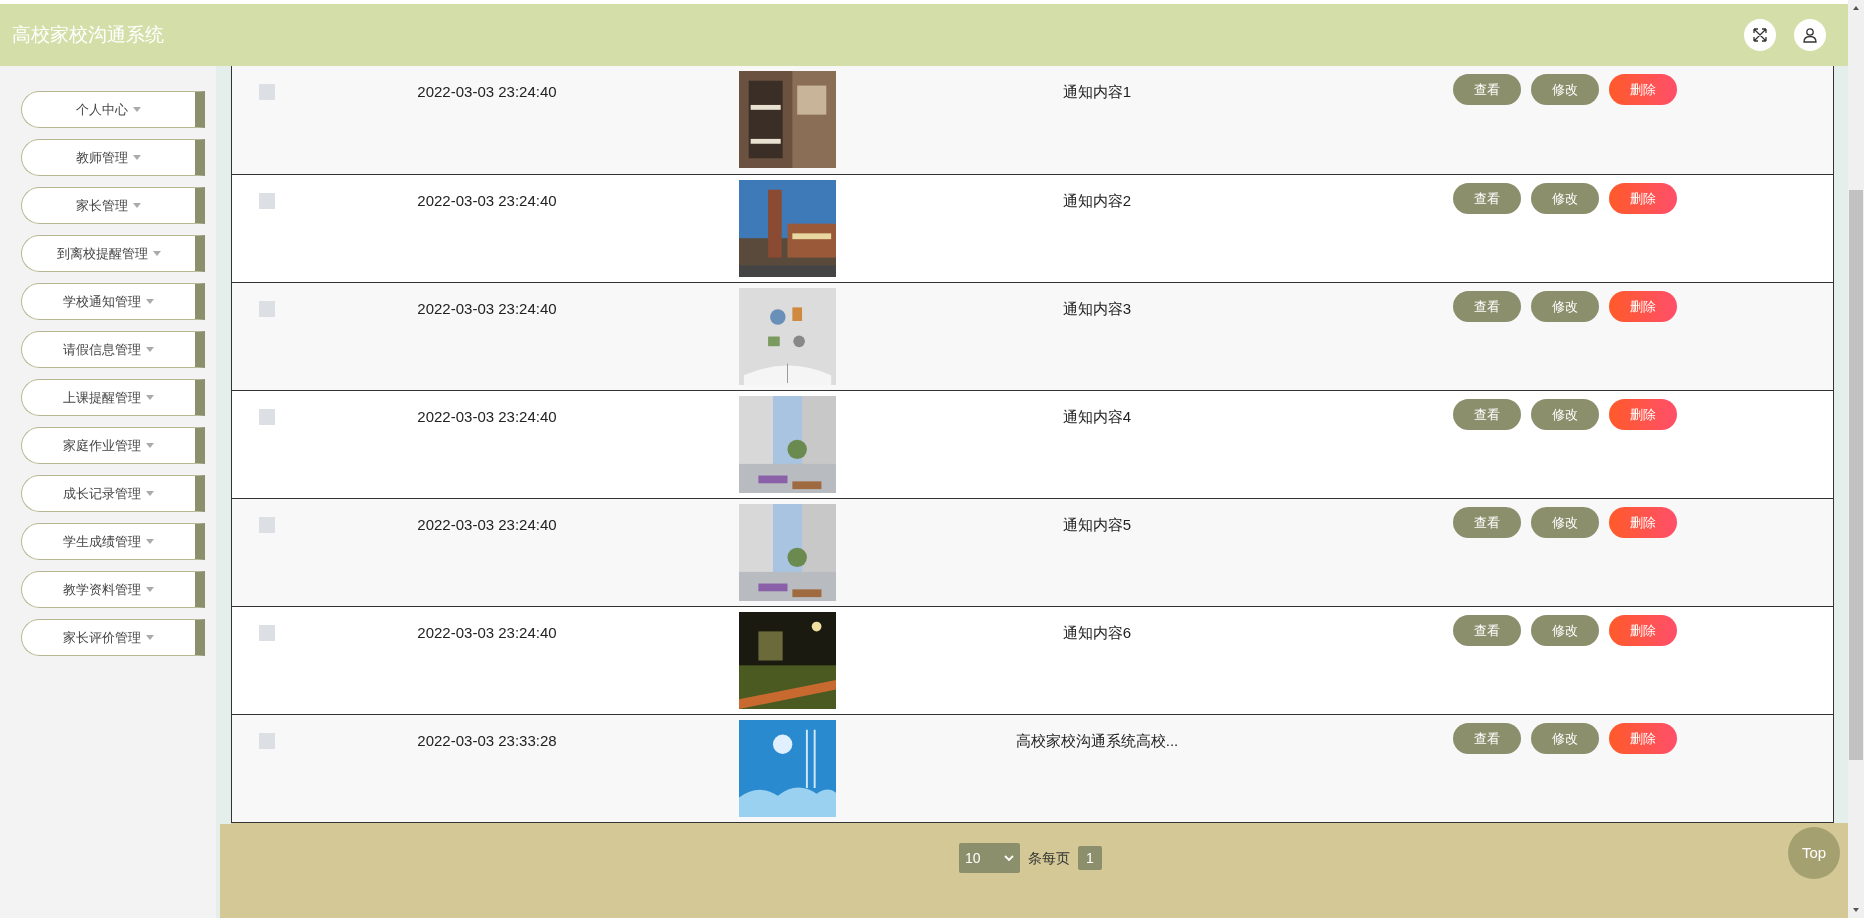 The image size is (1864, 918). I want to click on table-cell-text: 通知内容5, so click(1097, 525).